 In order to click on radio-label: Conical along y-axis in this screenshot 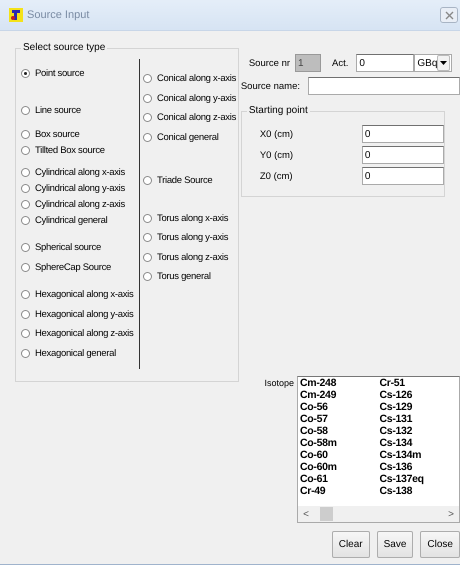, I will do `click(196, 98)`.